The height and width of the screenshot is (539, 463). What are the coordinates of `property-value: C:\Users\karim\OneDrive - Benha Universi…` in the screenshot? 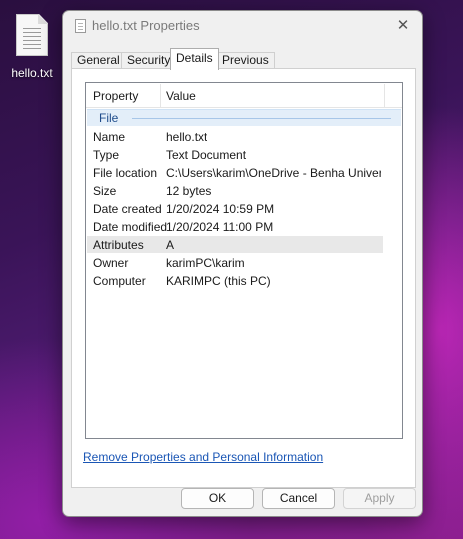 It's located at (273, 173).